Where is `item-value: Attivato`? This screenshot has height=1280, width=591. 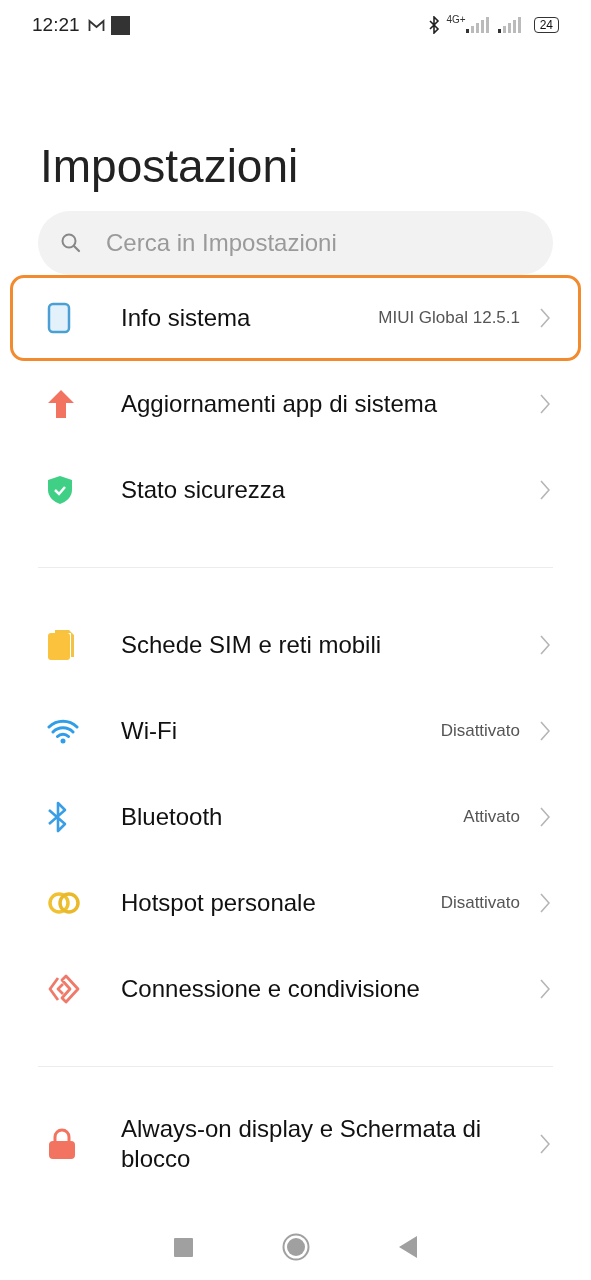
item-value: Attivato is located at coordinates (491, 817).